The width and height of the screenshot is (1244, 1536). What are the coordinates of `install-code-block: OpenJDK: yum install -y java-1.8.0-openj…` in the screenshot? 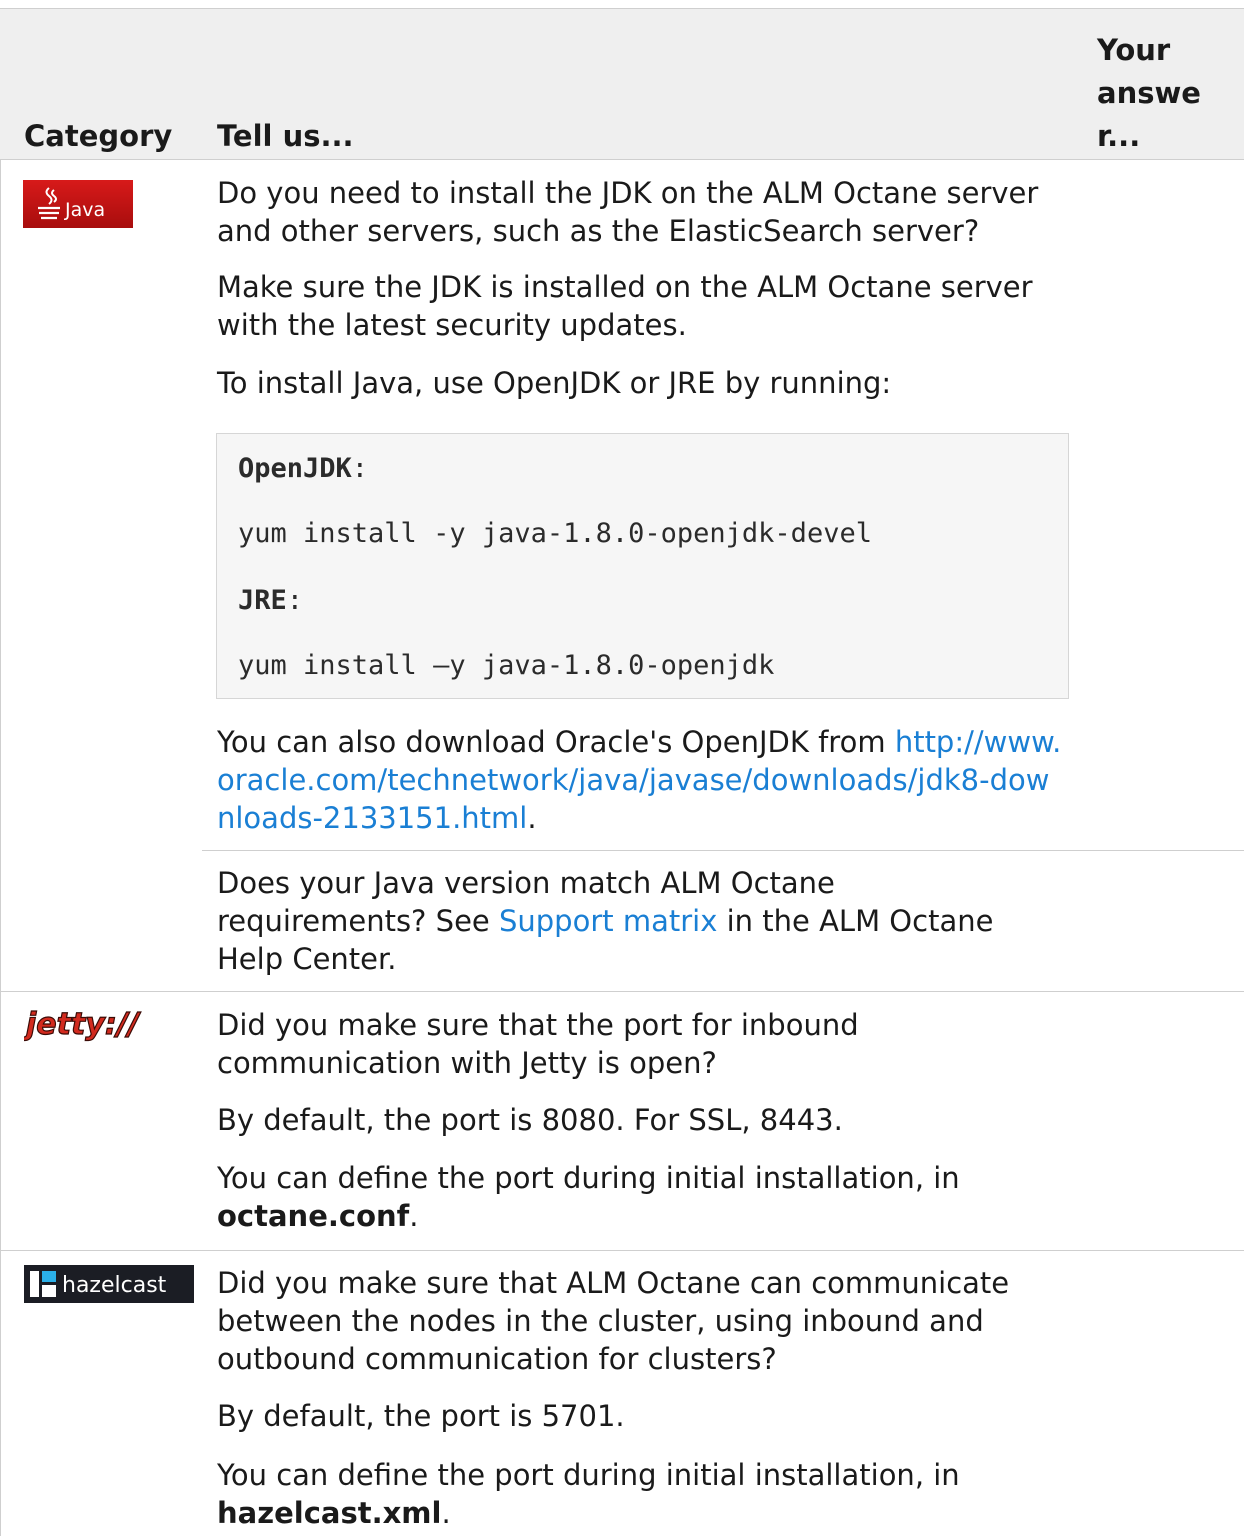 It's located at (642, 566).